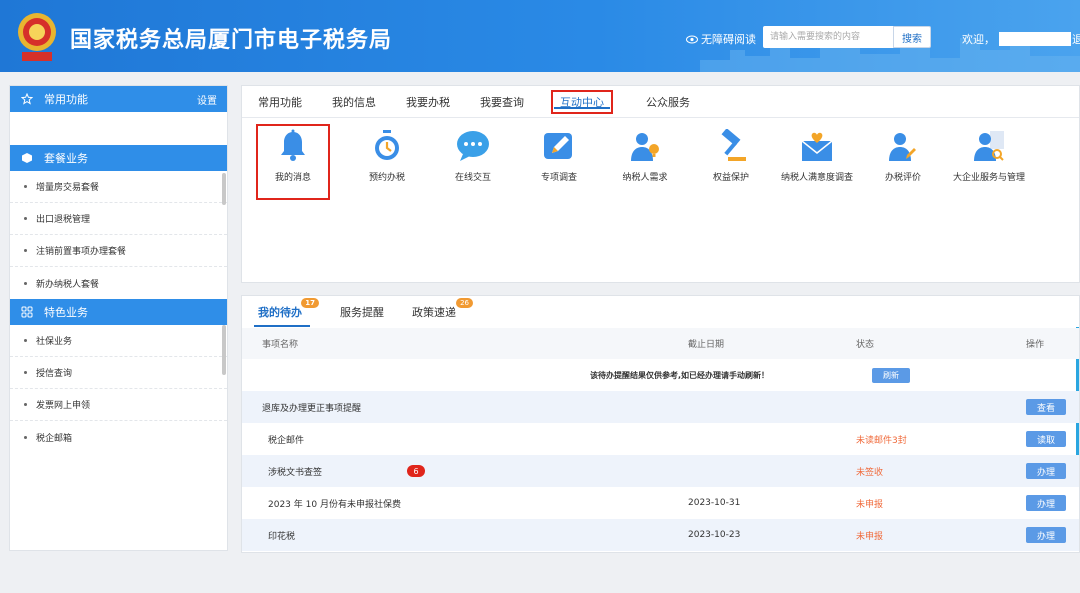  I want to click on func-my-messages: 我的消息, so click(293, 162).